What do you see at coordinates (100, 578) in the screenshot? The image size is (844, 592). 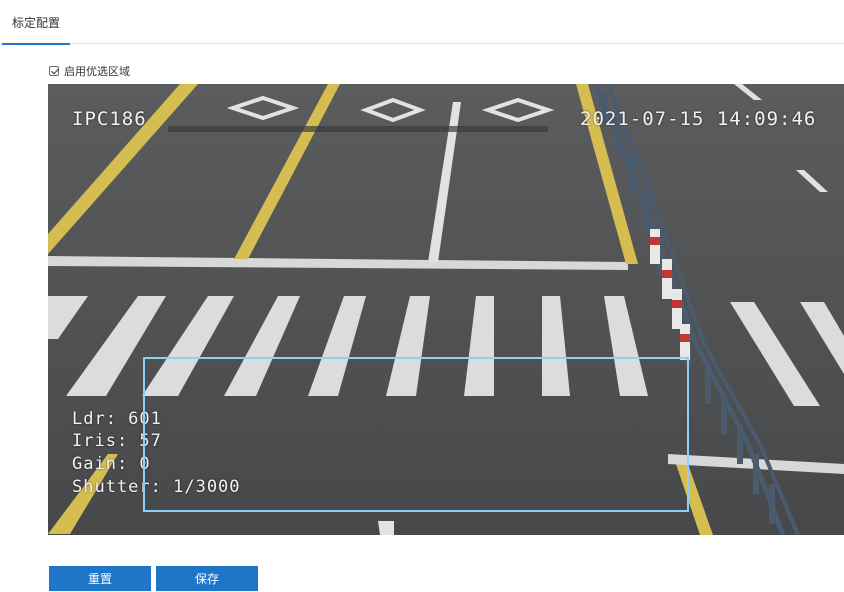 I see `reset-button: 重置` at bounding box center [100, 578].